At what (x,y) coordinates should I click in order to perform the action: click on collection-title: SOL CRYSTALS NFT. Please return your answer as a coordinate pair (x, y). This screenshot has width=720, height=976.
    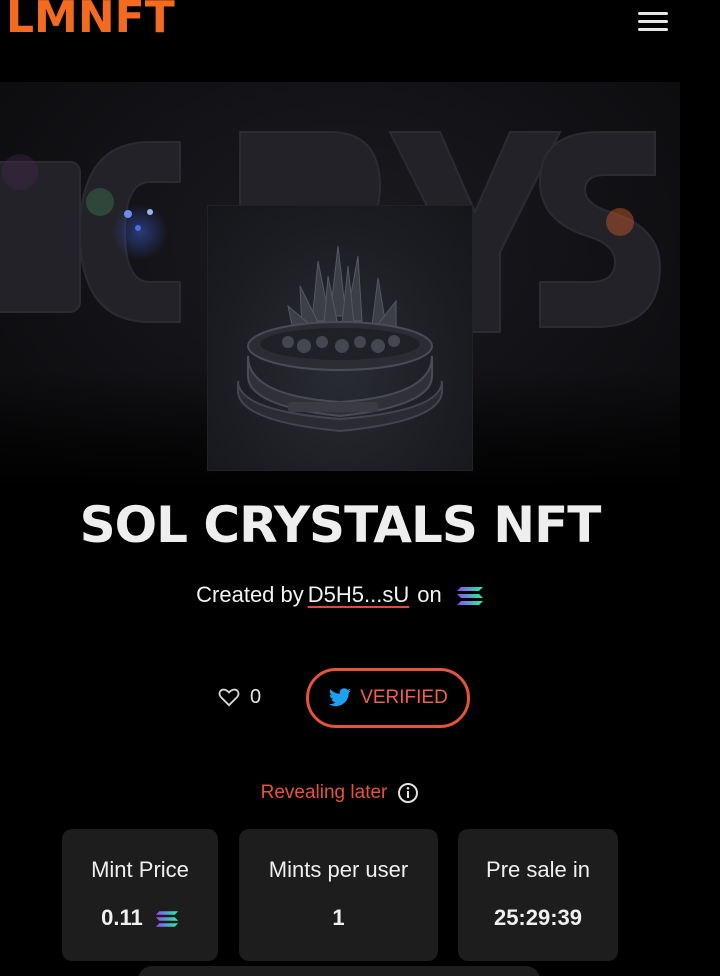
    Looking at the image, I should click on (340, 525).